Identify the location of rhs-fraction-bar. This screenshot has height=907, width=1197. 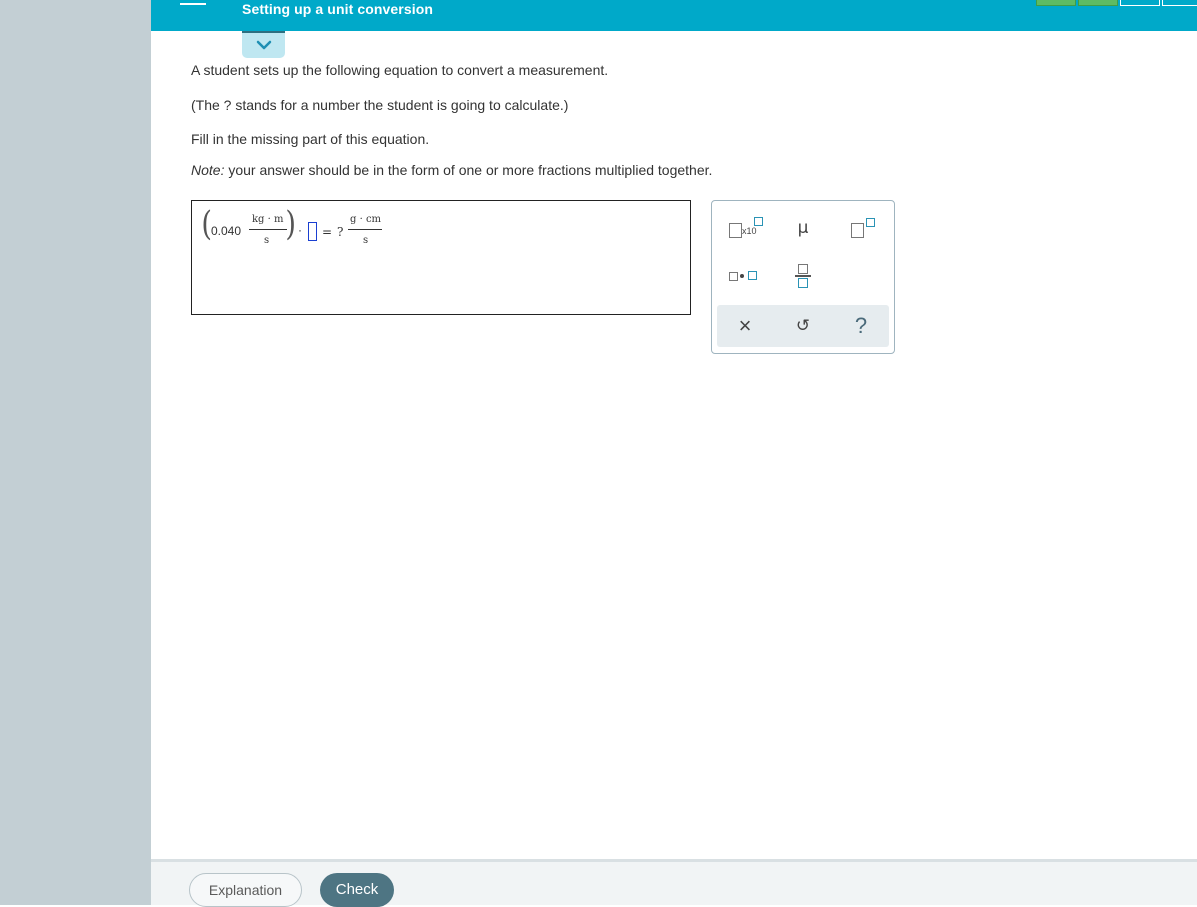
(365, 229).